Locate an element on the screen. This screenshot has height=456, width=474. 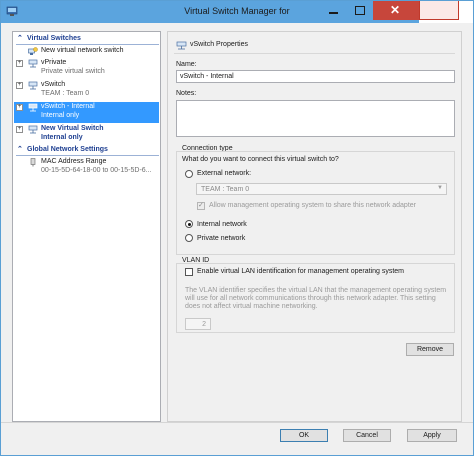
name-label: Name: is located at coordinates (186, 64).